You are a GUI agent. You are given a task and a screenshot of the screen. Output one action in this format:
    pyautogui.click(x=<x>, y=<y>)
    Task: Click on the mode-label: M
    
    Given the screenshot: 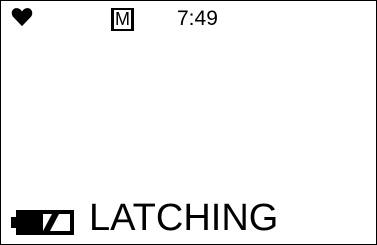 What is the action you would take?
    pyautogui.click(x=122, y=19)
    